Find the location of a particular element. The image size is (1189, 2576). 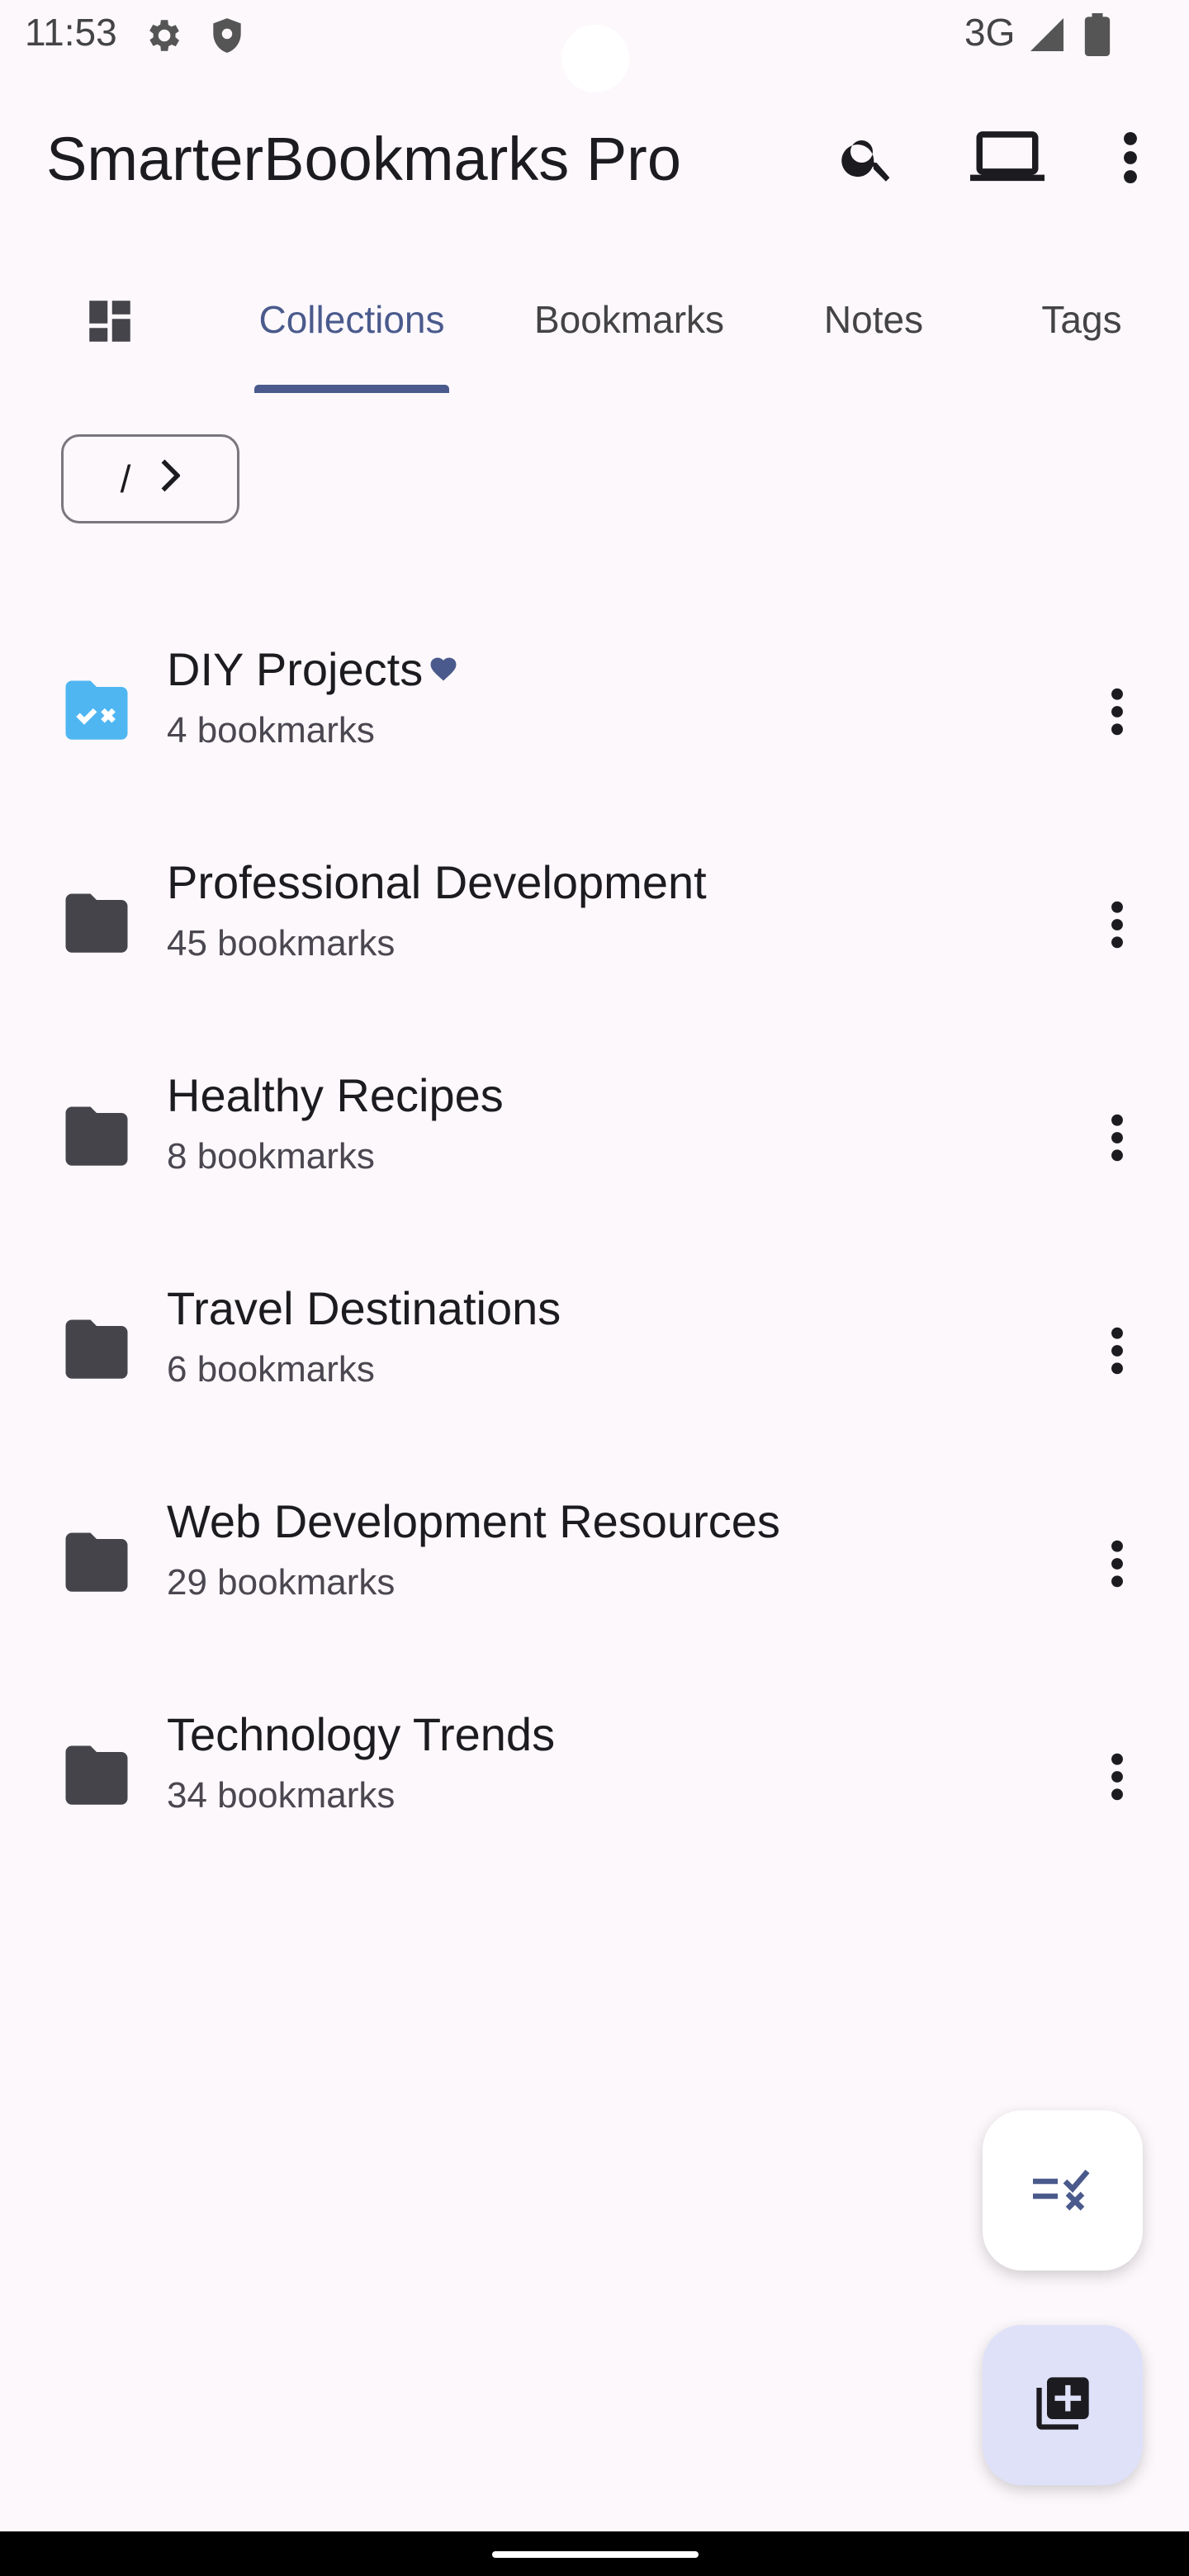

laptop-icon is located at coordinates (1007, 160).